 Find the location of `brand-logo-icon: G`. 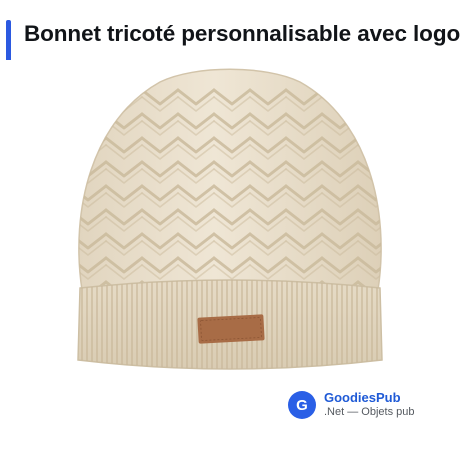

brand-logo-icon: G is located at coordinates (302, 405).